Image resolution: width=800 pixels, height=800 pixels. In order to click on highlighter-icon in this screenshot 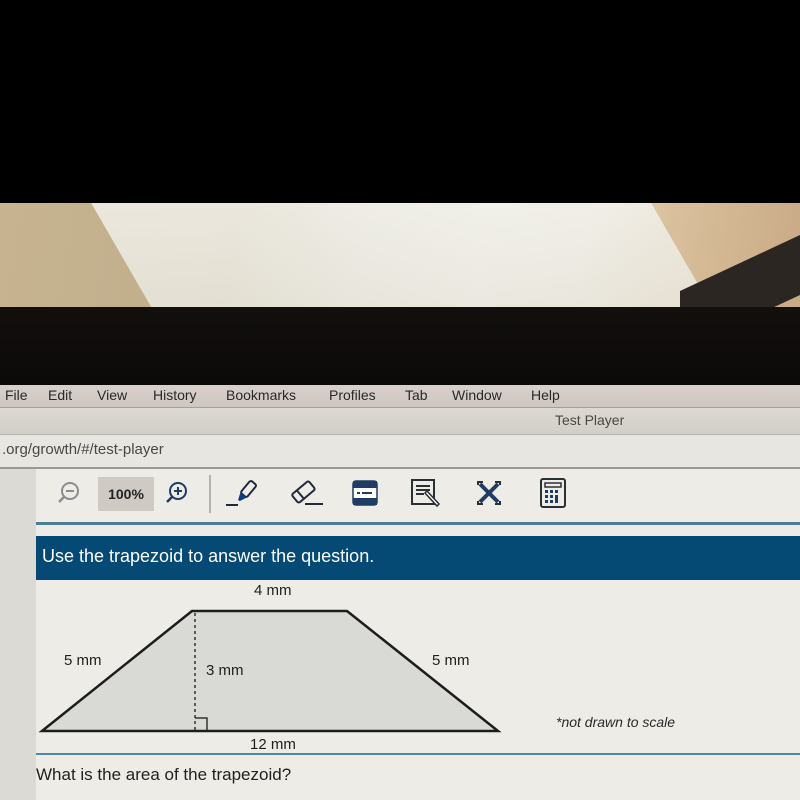, I will do `click(241, 493)`.